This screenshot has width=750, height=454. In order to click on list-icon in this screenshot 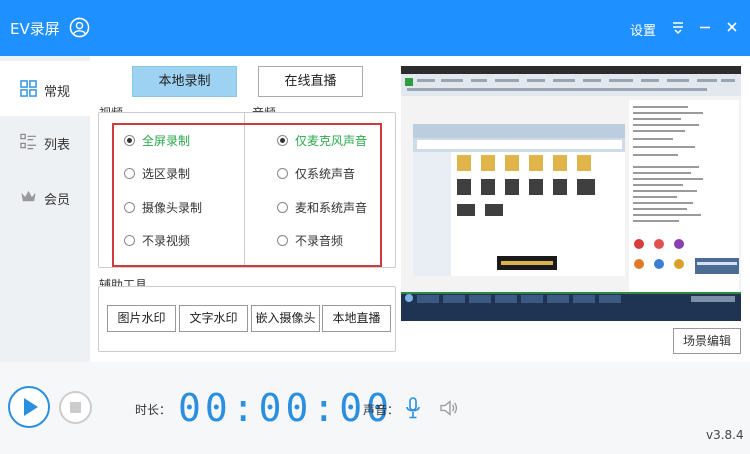, I will do `click(28, 141)`.